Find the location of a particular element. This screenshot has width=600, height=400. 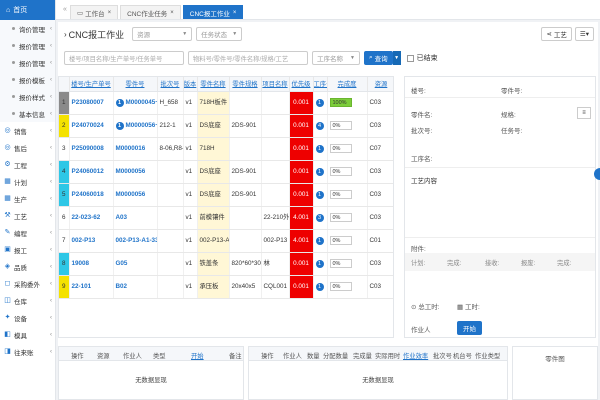

worker-log-header: 操作 资源 作业人 类型 开始 备注 is located at coordinates (151, 354).